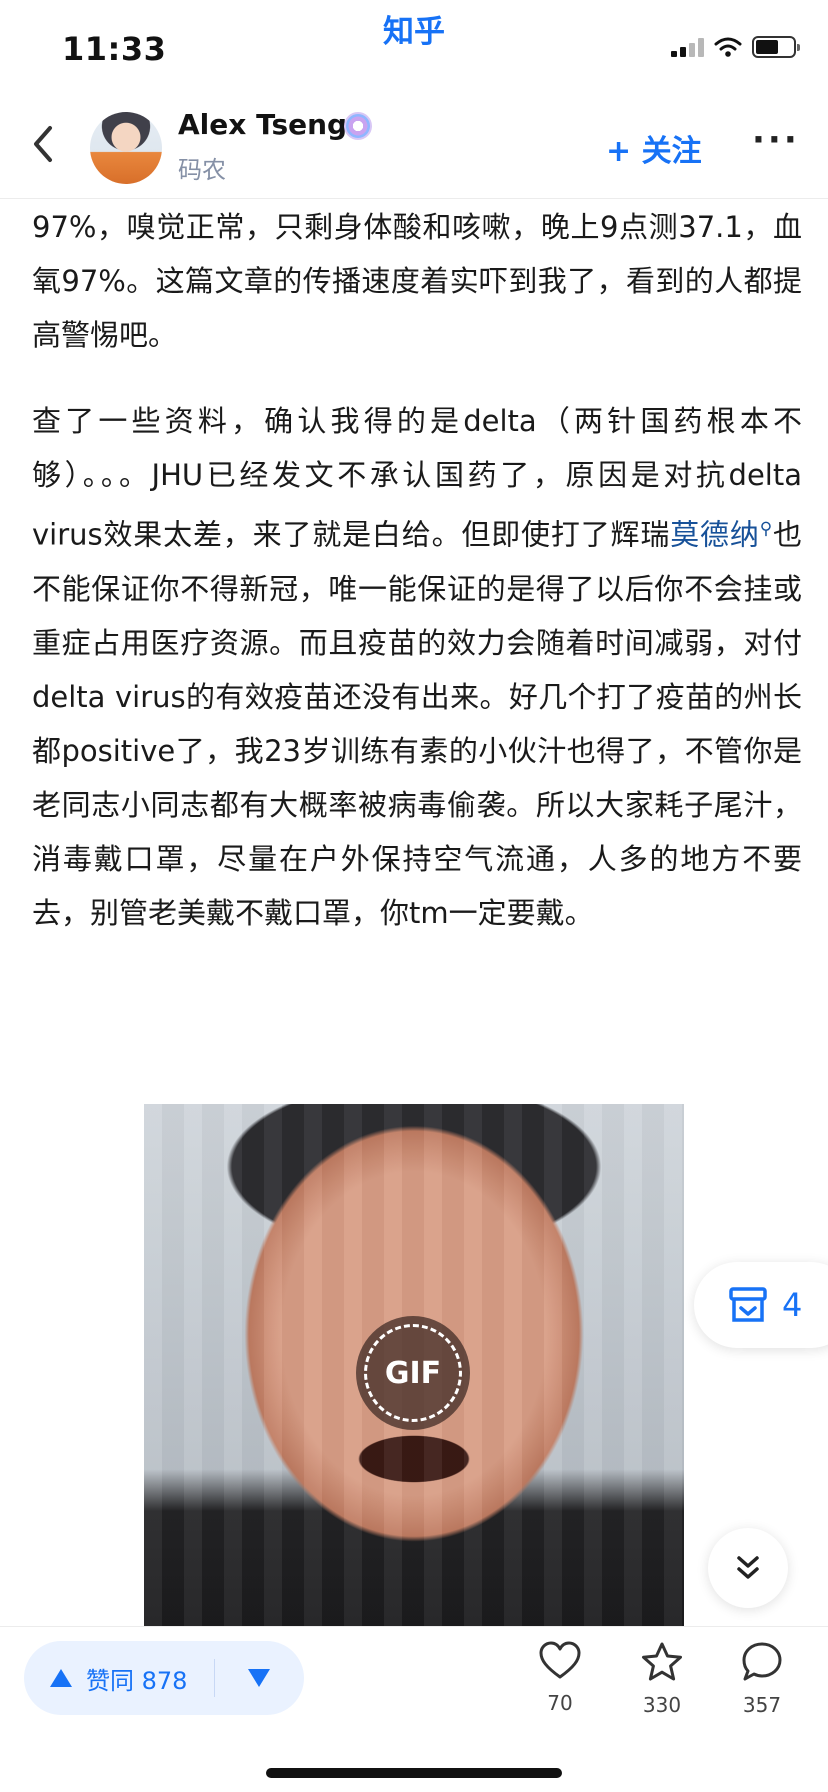 This screenshot has width=828, height=1792. Describe the element at coordinates (776, 47) in the screenshot. I see `battery-icon` at that location.